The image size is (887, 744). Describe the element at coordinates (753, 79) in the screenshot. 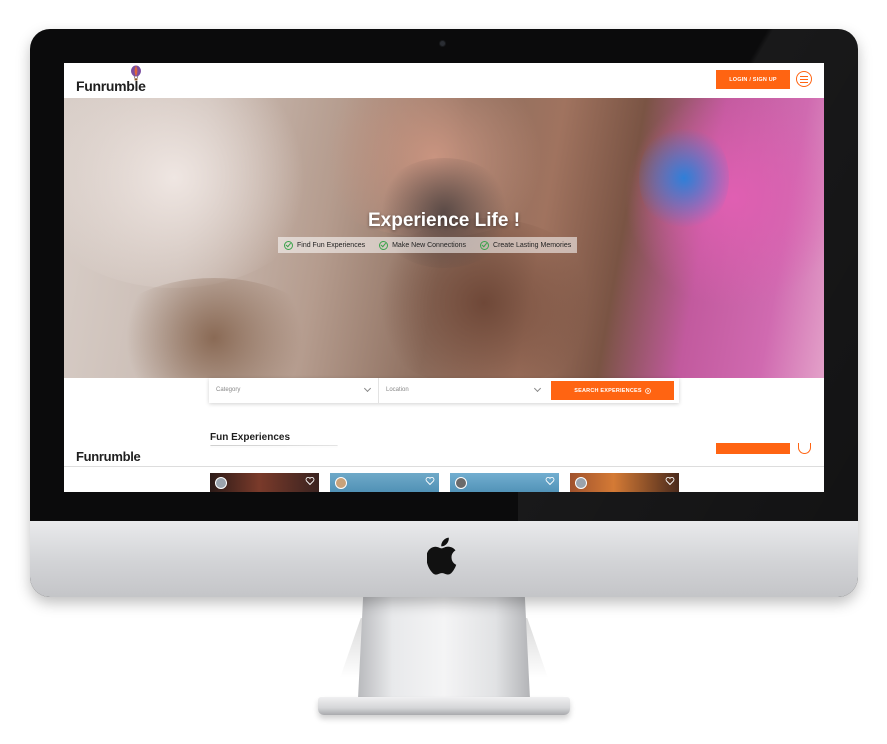

I see `login-signup-button: LOGIN / SIGN UP` at that location.